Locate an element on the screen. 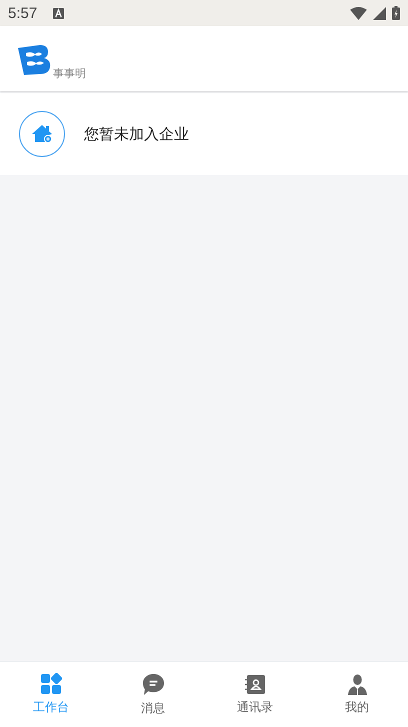 The height and width of the screenshot is (727, 408). app-name: 事事明 is located at coordinates (69, 73).